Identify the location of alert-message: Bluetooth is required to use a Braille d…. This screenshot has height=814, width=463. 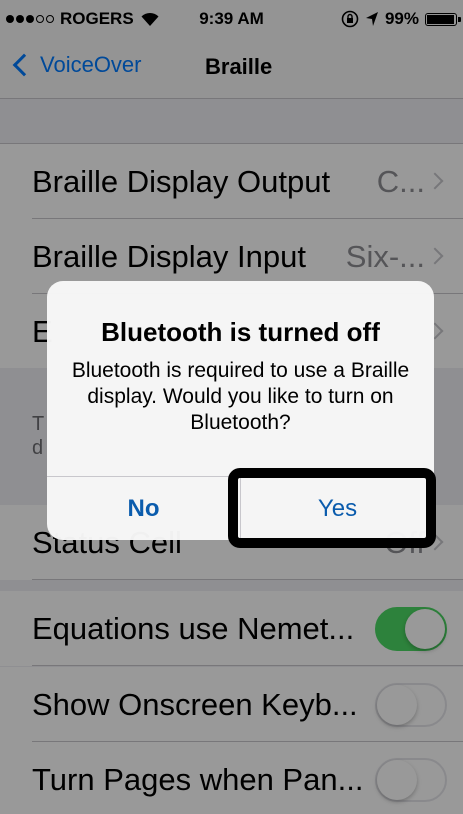
(240, 396).